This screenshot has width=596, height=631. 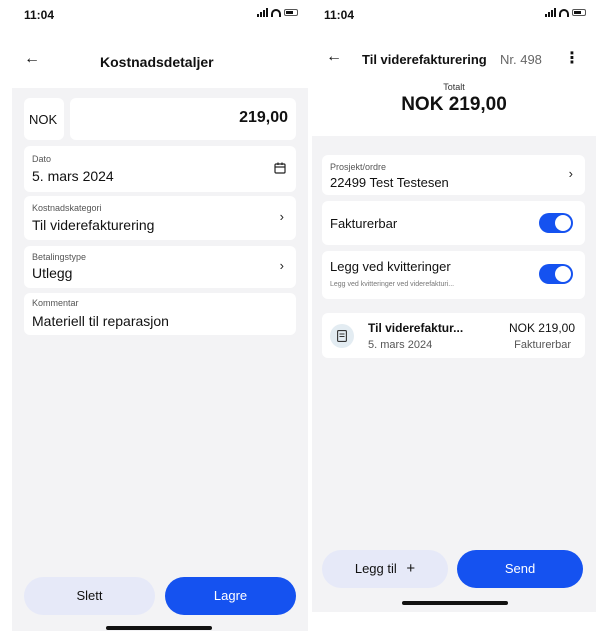 I want to click on project-order-label: Prosjekt/ordre, so click(x=358, y=167).